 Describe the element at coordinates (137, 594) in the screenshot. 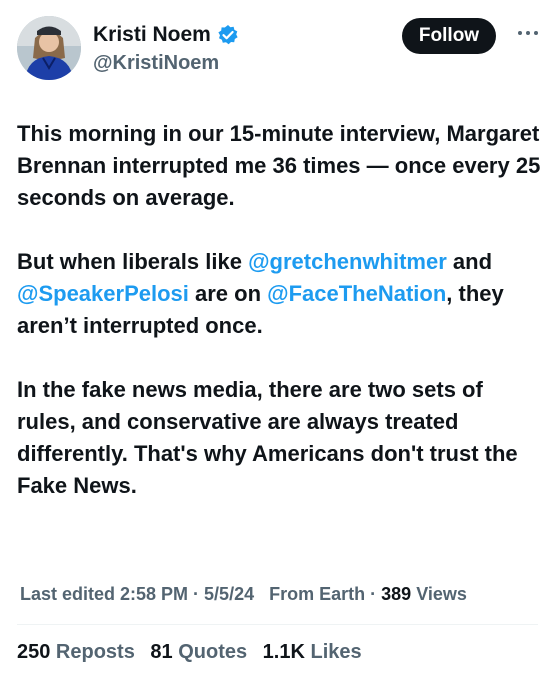

I see `edited-timestamp: Last edited 2:58 PM · 5/5/24` at that location.